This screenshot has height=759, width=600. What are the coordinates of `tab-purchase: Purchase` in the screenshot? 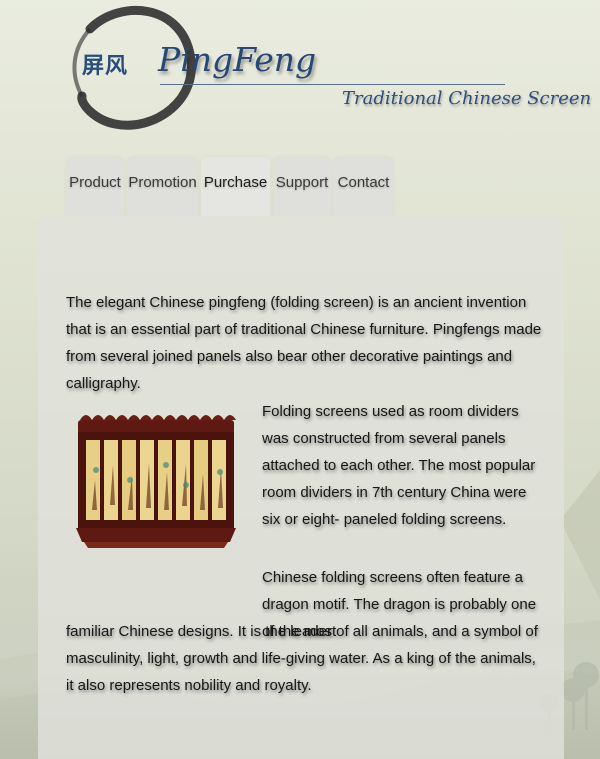 It's located at (235, 187).